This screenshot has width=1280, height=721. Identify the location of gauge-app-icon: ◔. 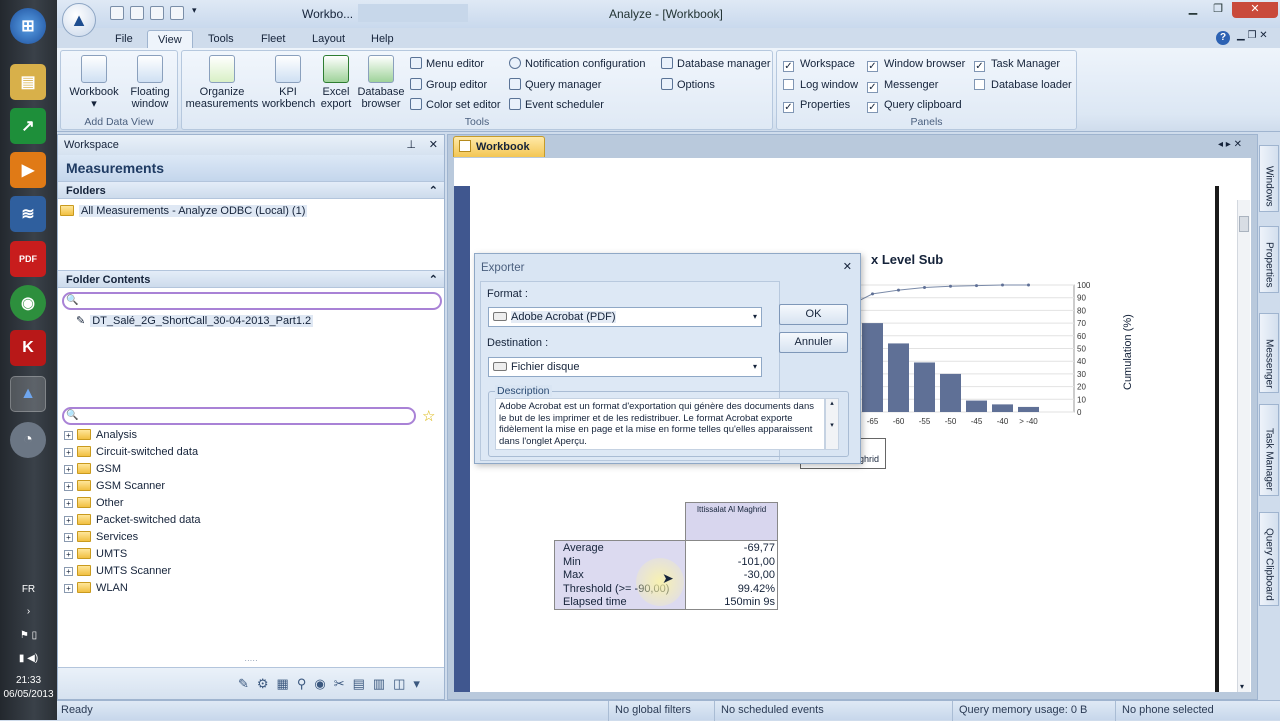
(28, 440).